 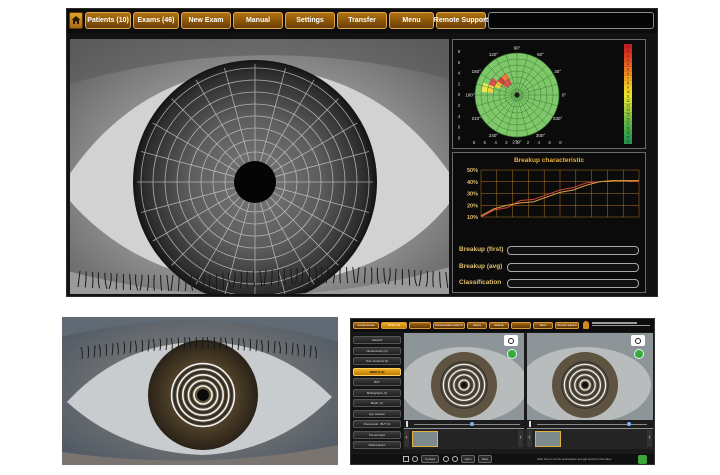 I want to click on video-frame-right, so click(x=590, y=382).